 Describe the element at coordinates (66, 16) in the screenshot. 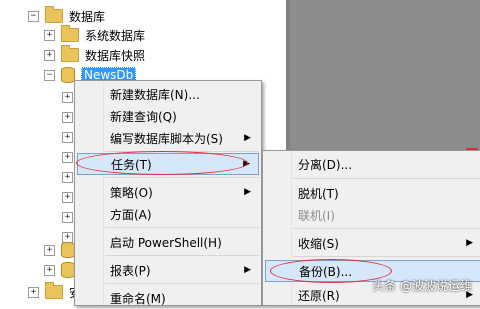

I see `tree-node-databases: − 数据库` at that location.